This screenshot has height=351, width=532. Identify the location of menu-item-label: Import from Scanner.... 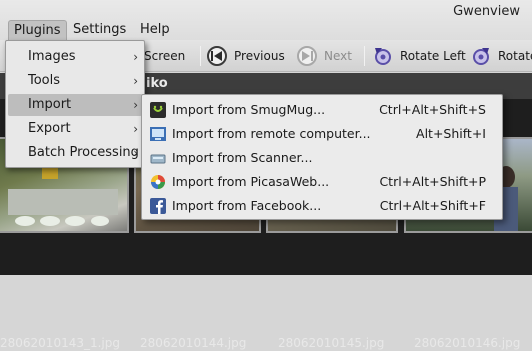
(242, 157).